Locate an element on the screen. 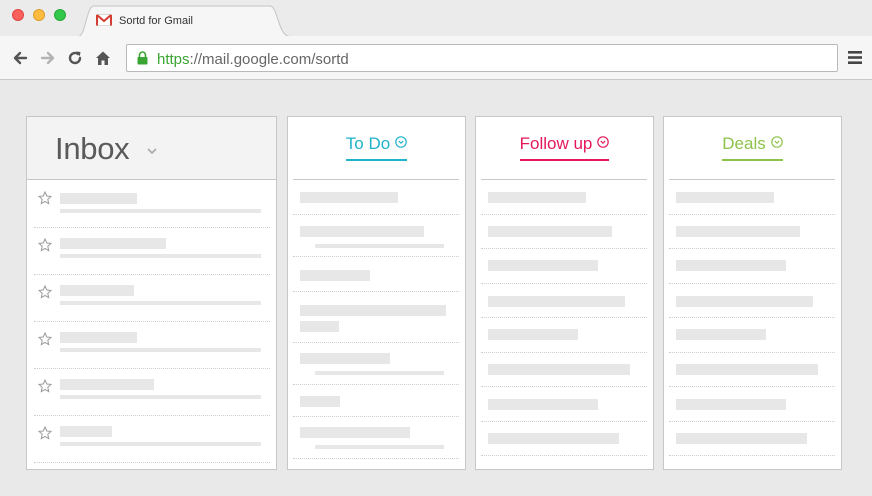 The image size is (872, 496). url-text: https://mail.google.com/sortd is located at coordinates (253, 59).